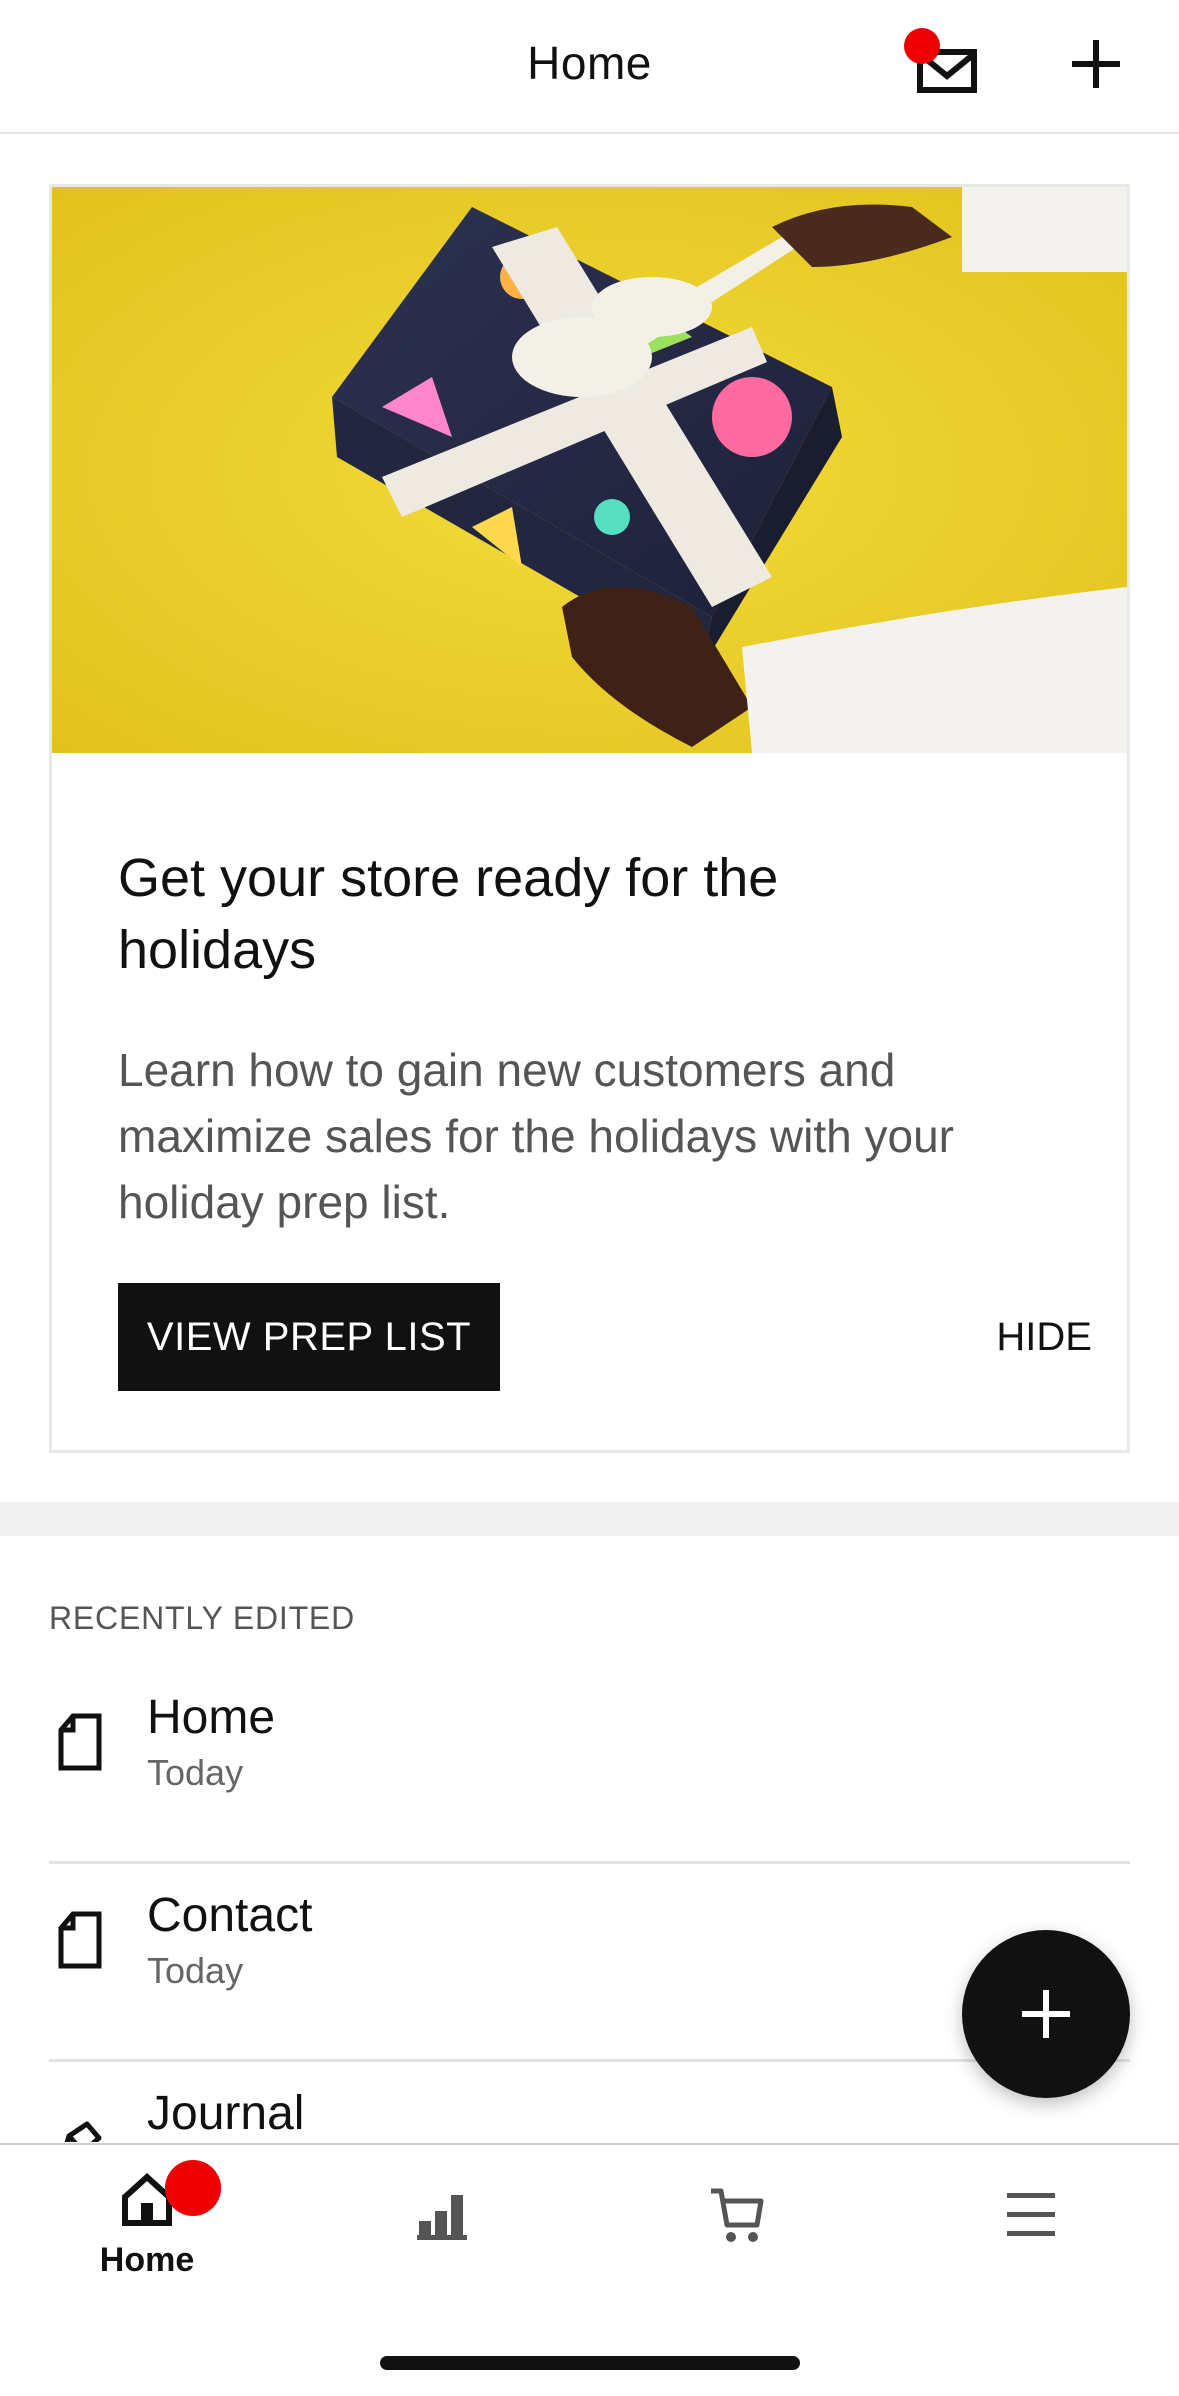 The height and width of the screenshot is (2396, 1179). Describe the element at coordinates (193, 2188) in the screenshot. I see `home-notification-badge` at that location.